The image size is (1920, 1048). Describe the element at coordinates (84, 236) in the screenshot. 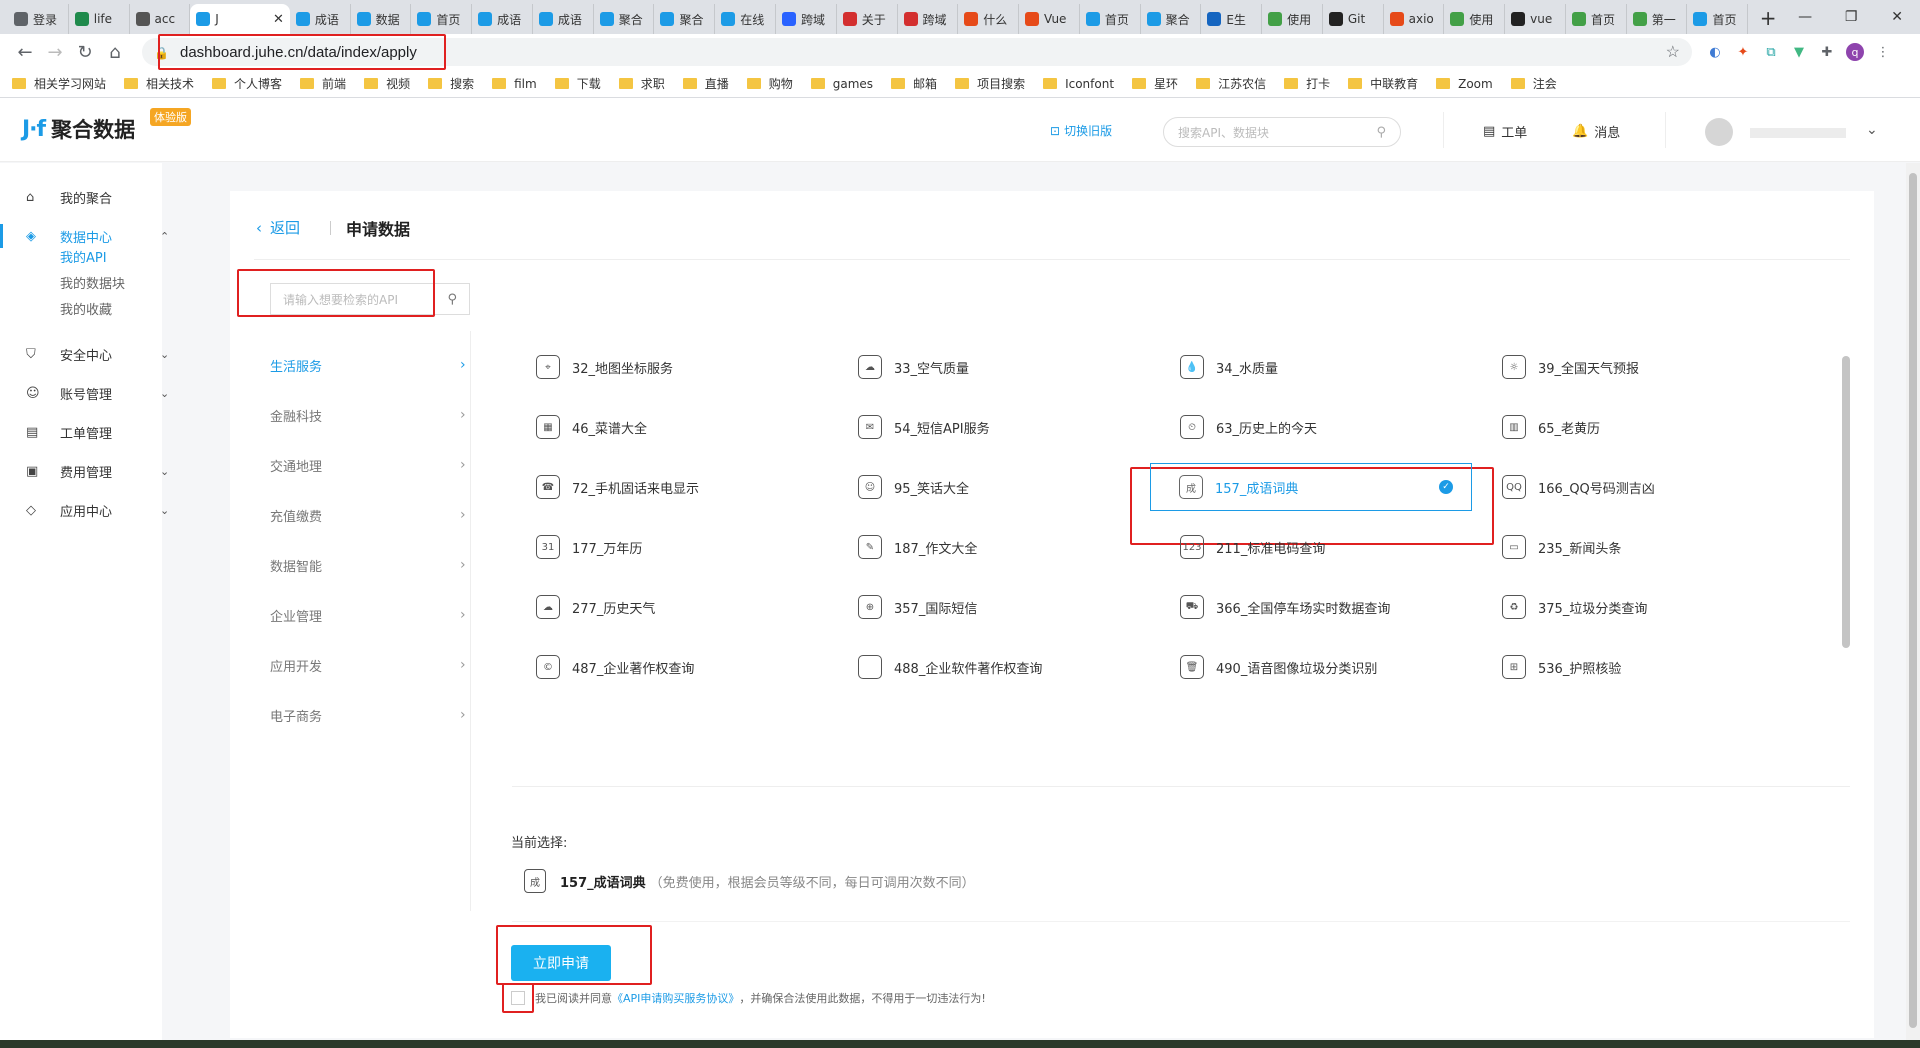

I see `sidebar-item: ◈ 数据中心 ⌃` at that location.